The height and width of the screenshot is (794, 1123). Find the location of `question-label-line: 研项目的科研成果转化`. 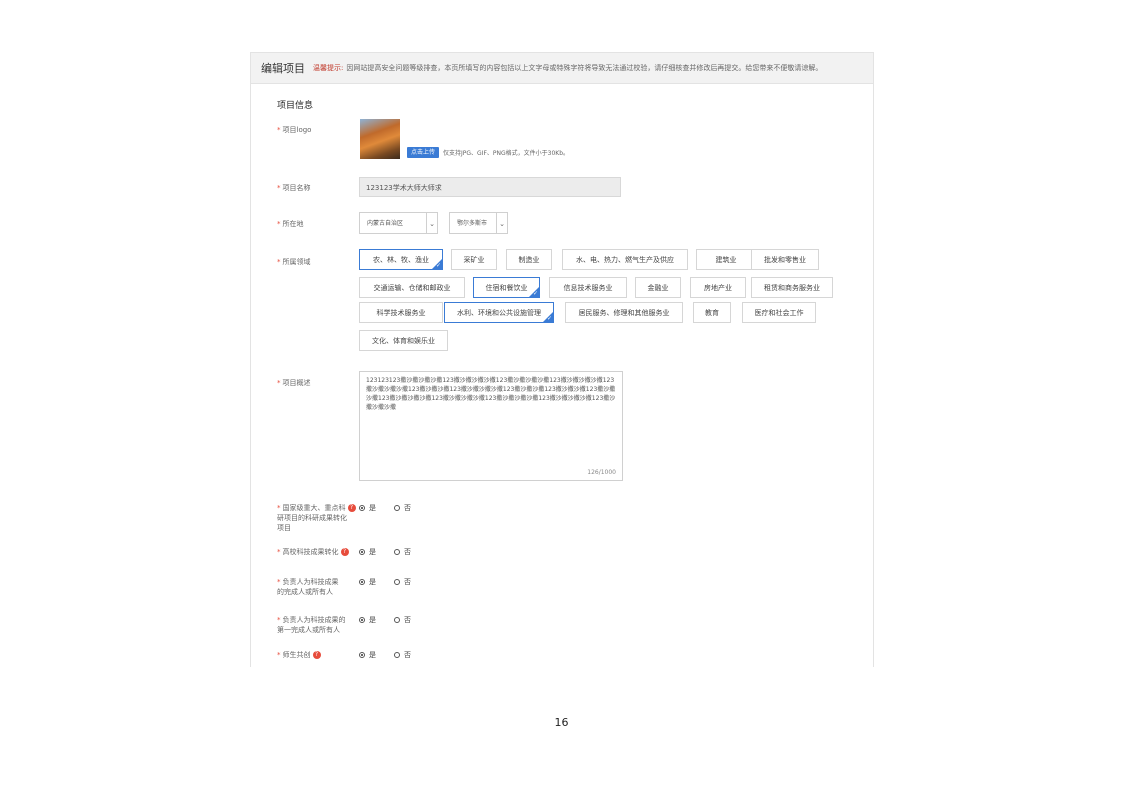

question-label-line: 研项目的科研成果转化 is located at coordinates (312, 518).